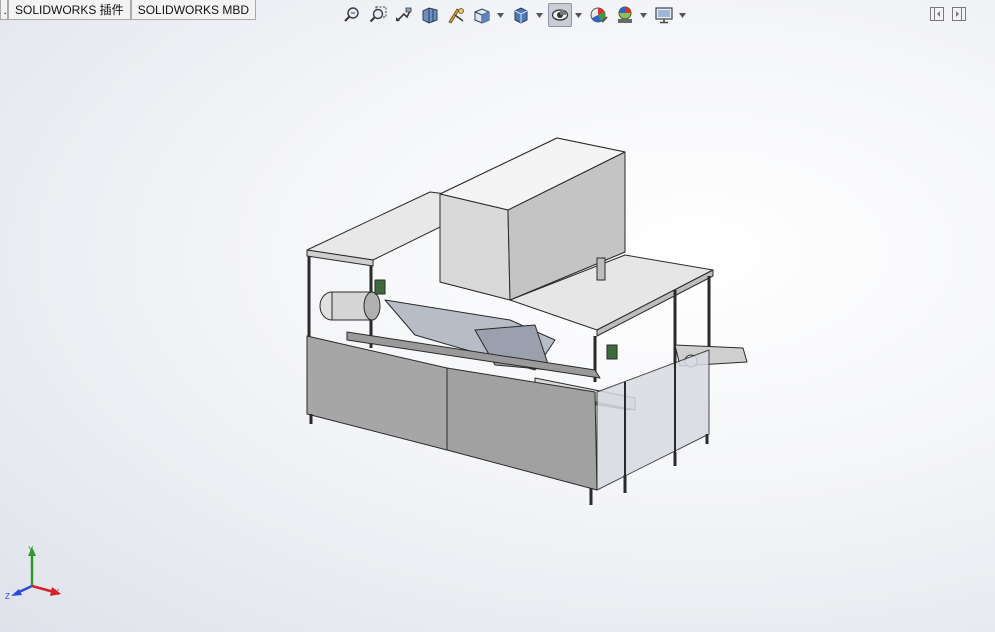  Describe the element at coordinates (948, 14) in the screenshot. I see `viewport-window-controls` at that location.